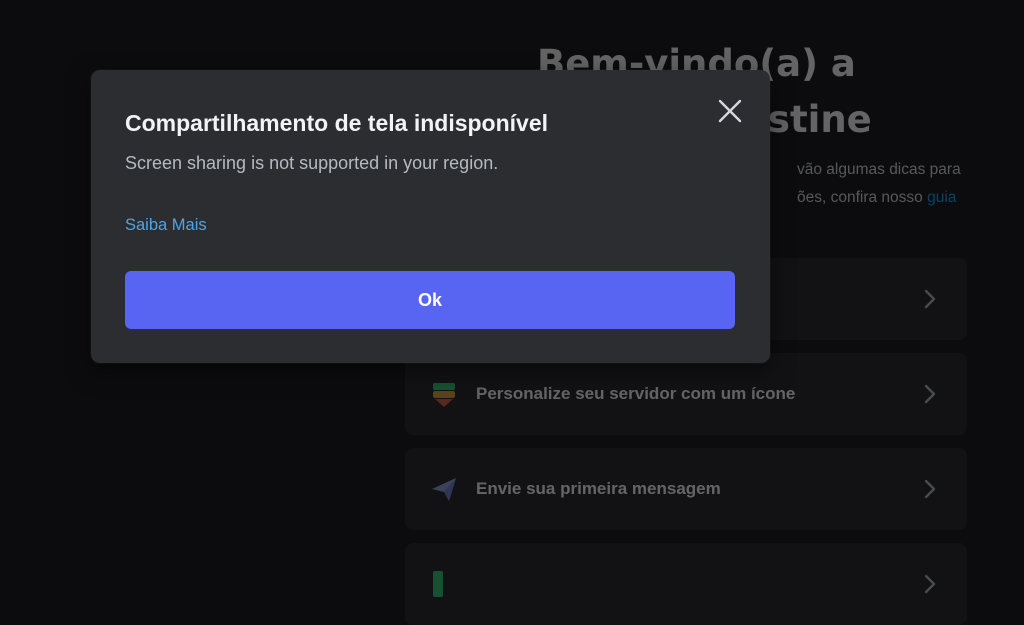 This screenshot has height=625, width=1024. I want to click on card-label: Personalize seu servidor com um ícone, so click(636, 393).